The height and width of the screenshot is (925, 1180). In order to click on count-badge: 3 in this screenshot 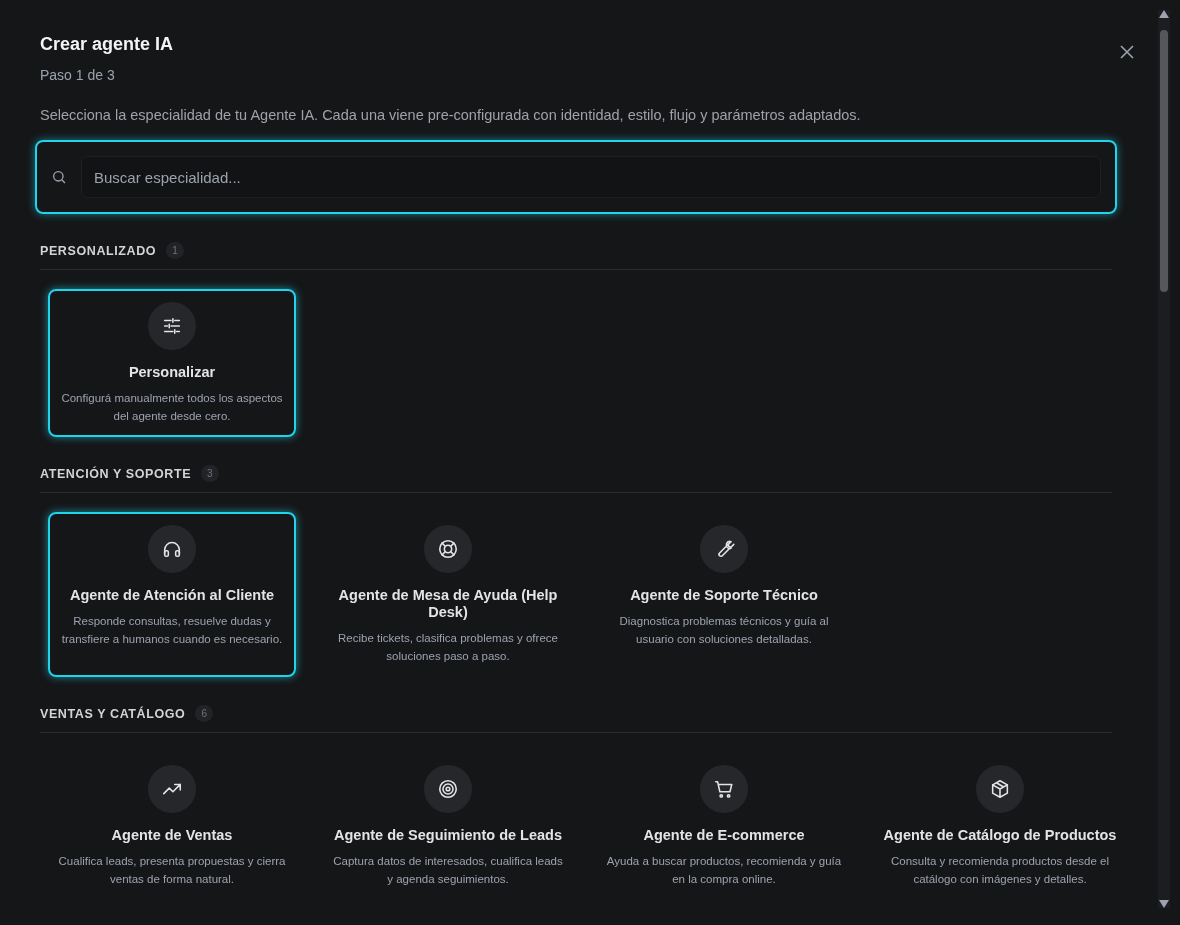, I will do `click(210, 473)`.